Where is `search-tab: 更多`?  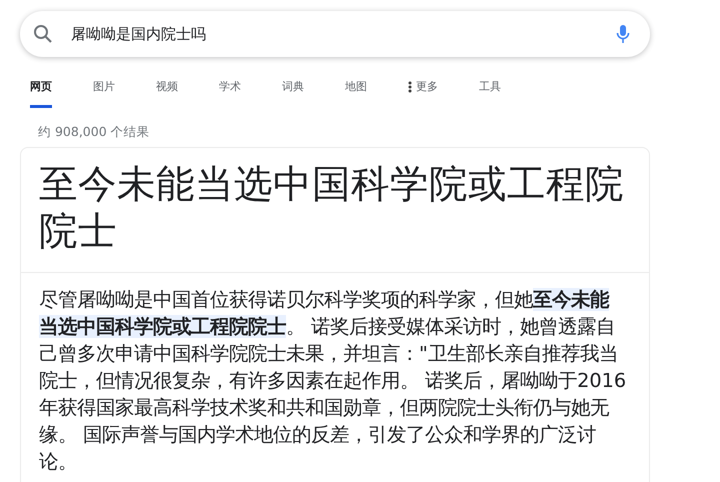 search-tab: 更多 is located at coordinates (423, 91).